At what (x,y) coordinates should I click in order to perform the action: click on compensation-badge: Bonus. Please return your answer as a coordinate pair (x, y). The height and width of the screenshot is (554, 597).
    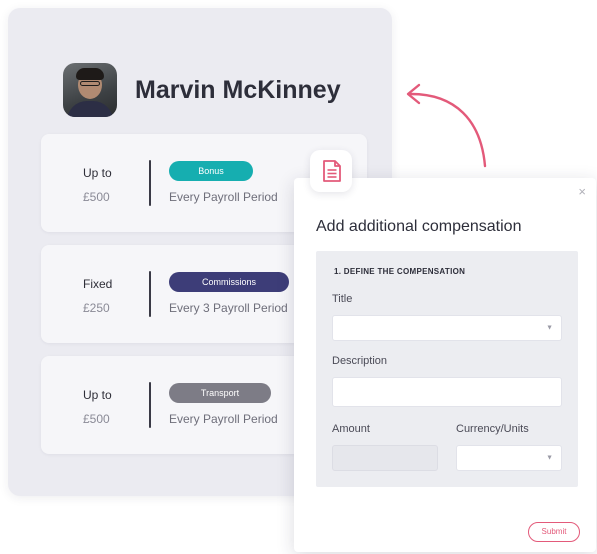
    Looking at the image, I should click on (211, 171).